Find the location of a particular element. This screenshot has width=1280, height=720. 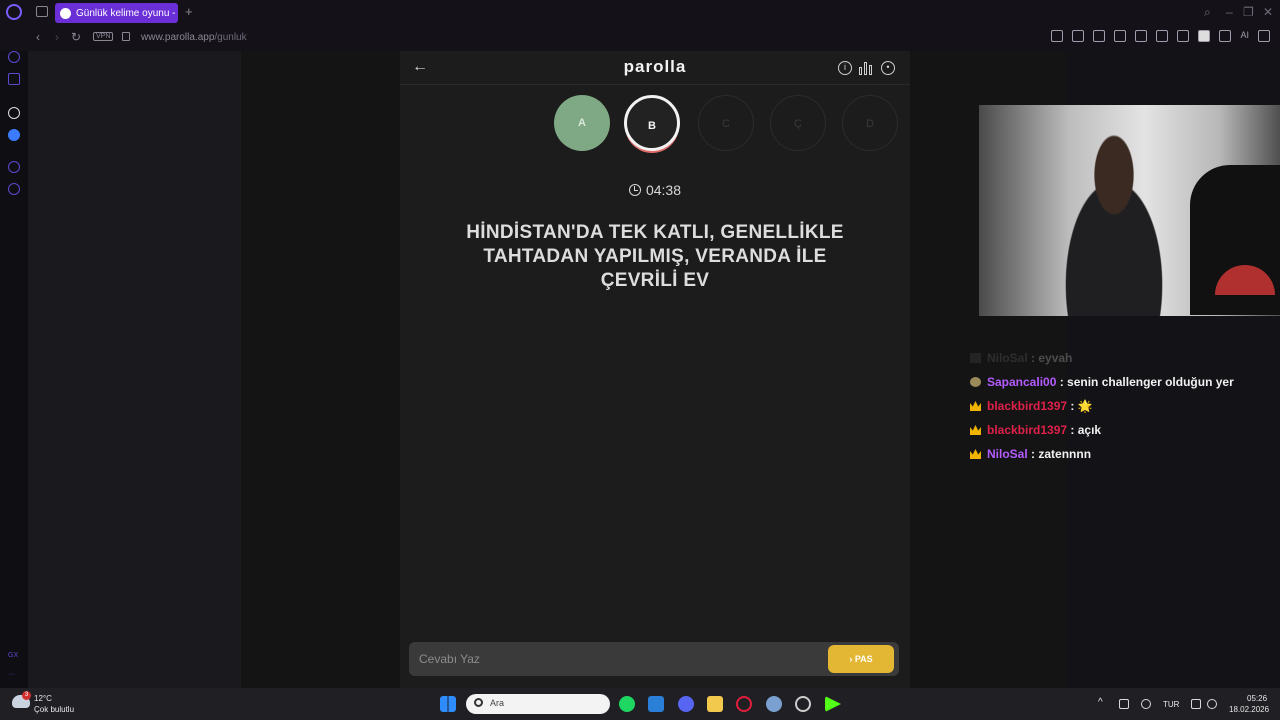

play-icon is located at coordinates (1141, 36).